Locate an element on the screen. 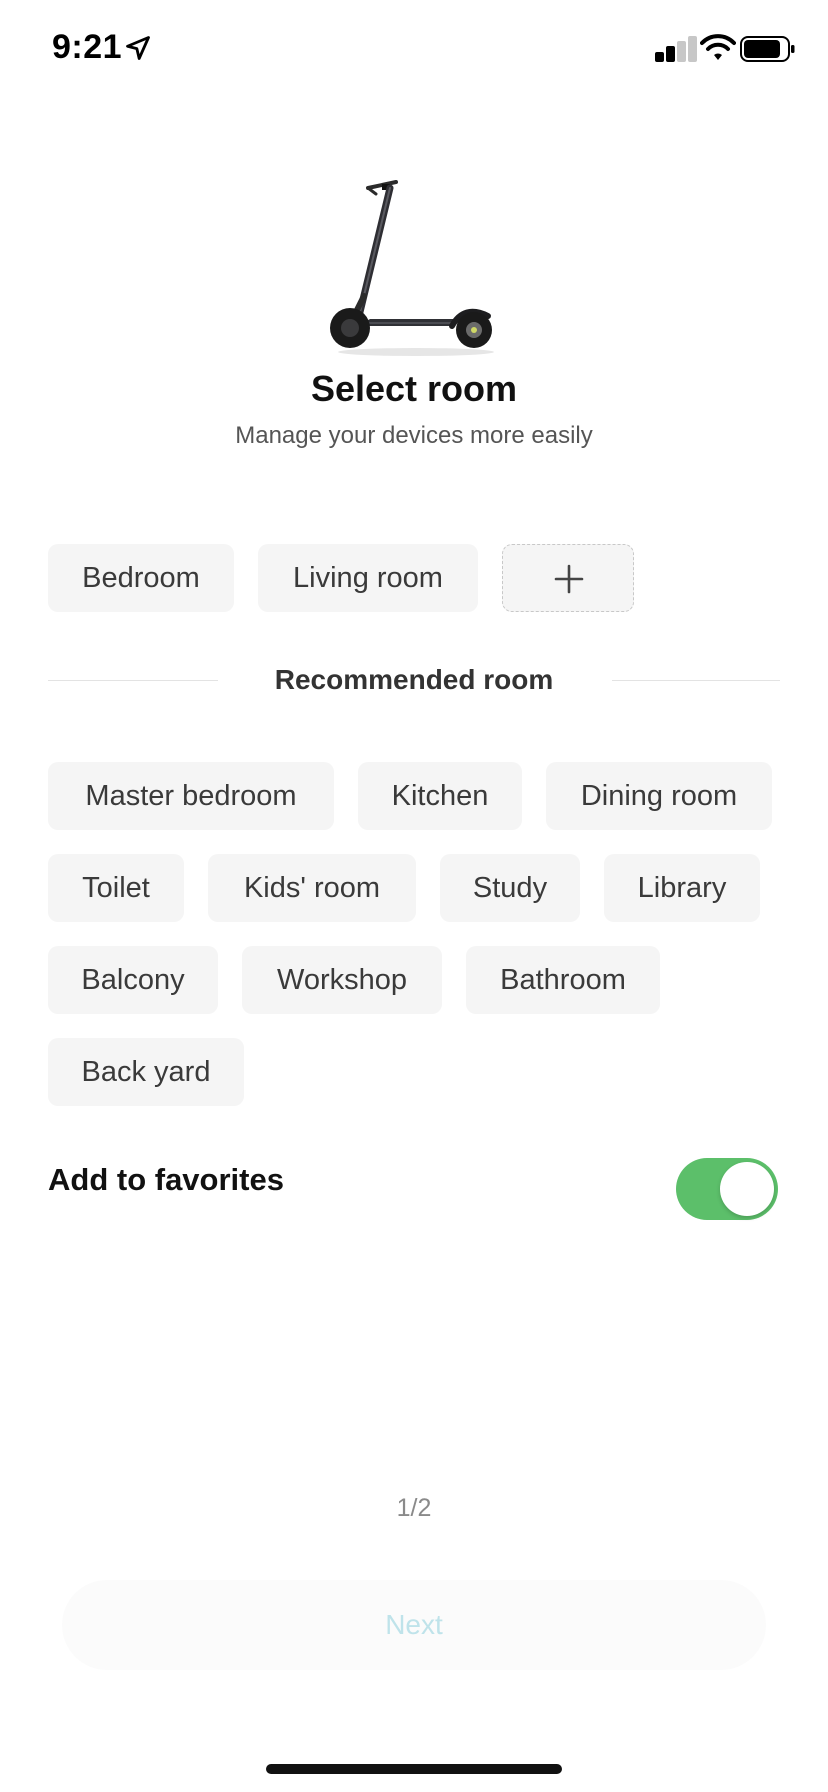 Image resolution: width=828 pixels, height=1792 pixels. page-title: Select room is located at coordinates (414, 388).